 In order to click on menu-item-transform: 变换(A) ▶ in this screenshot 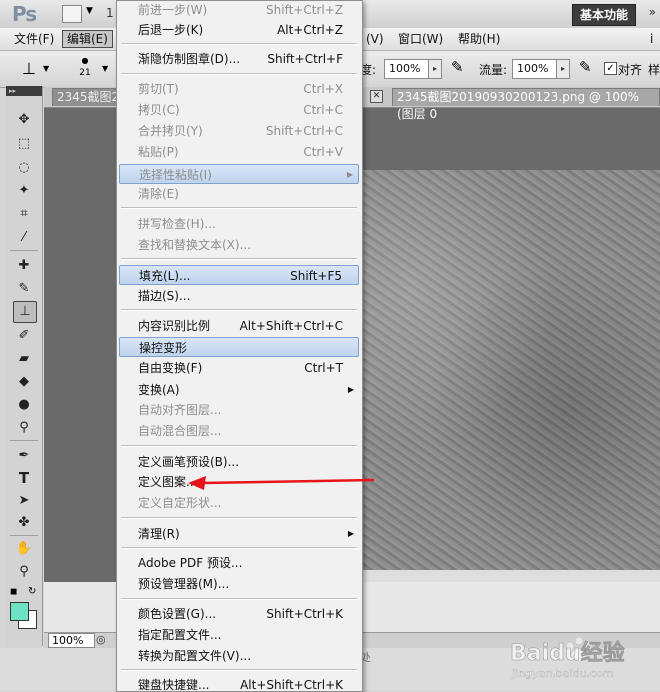, I will do `click(239, 390)`.